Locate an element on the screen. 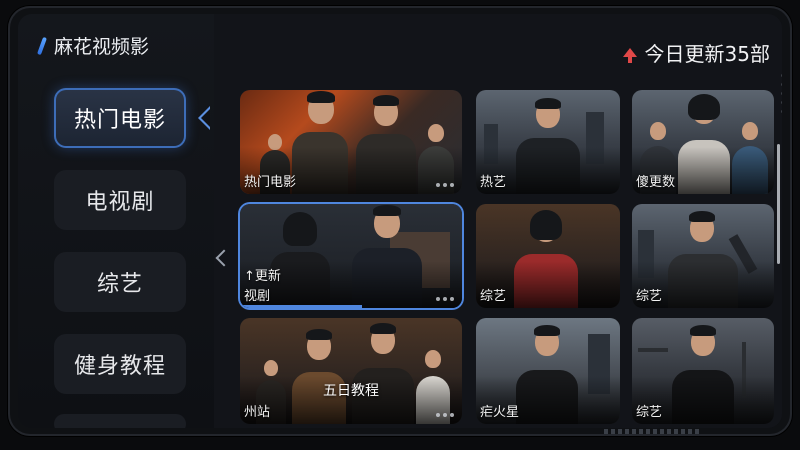 Image resolution: width=800 pixels, height=450 pixels. card-label: 州站 is located at coordinates (257, 412).